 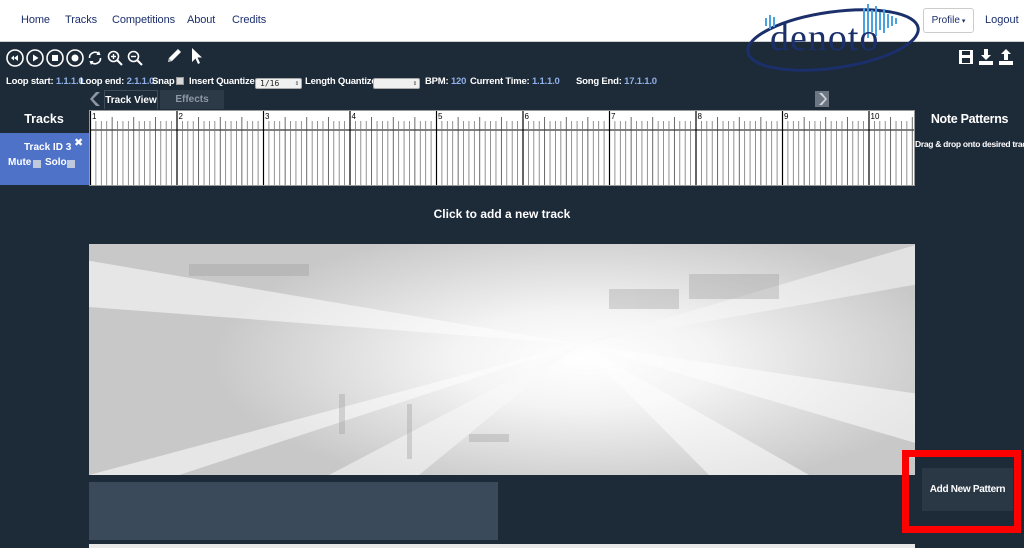 What do you see at coordinates (181, 116) in the screenshot?
I see `bar-number-label: 2` at bounding box center [181, 116].